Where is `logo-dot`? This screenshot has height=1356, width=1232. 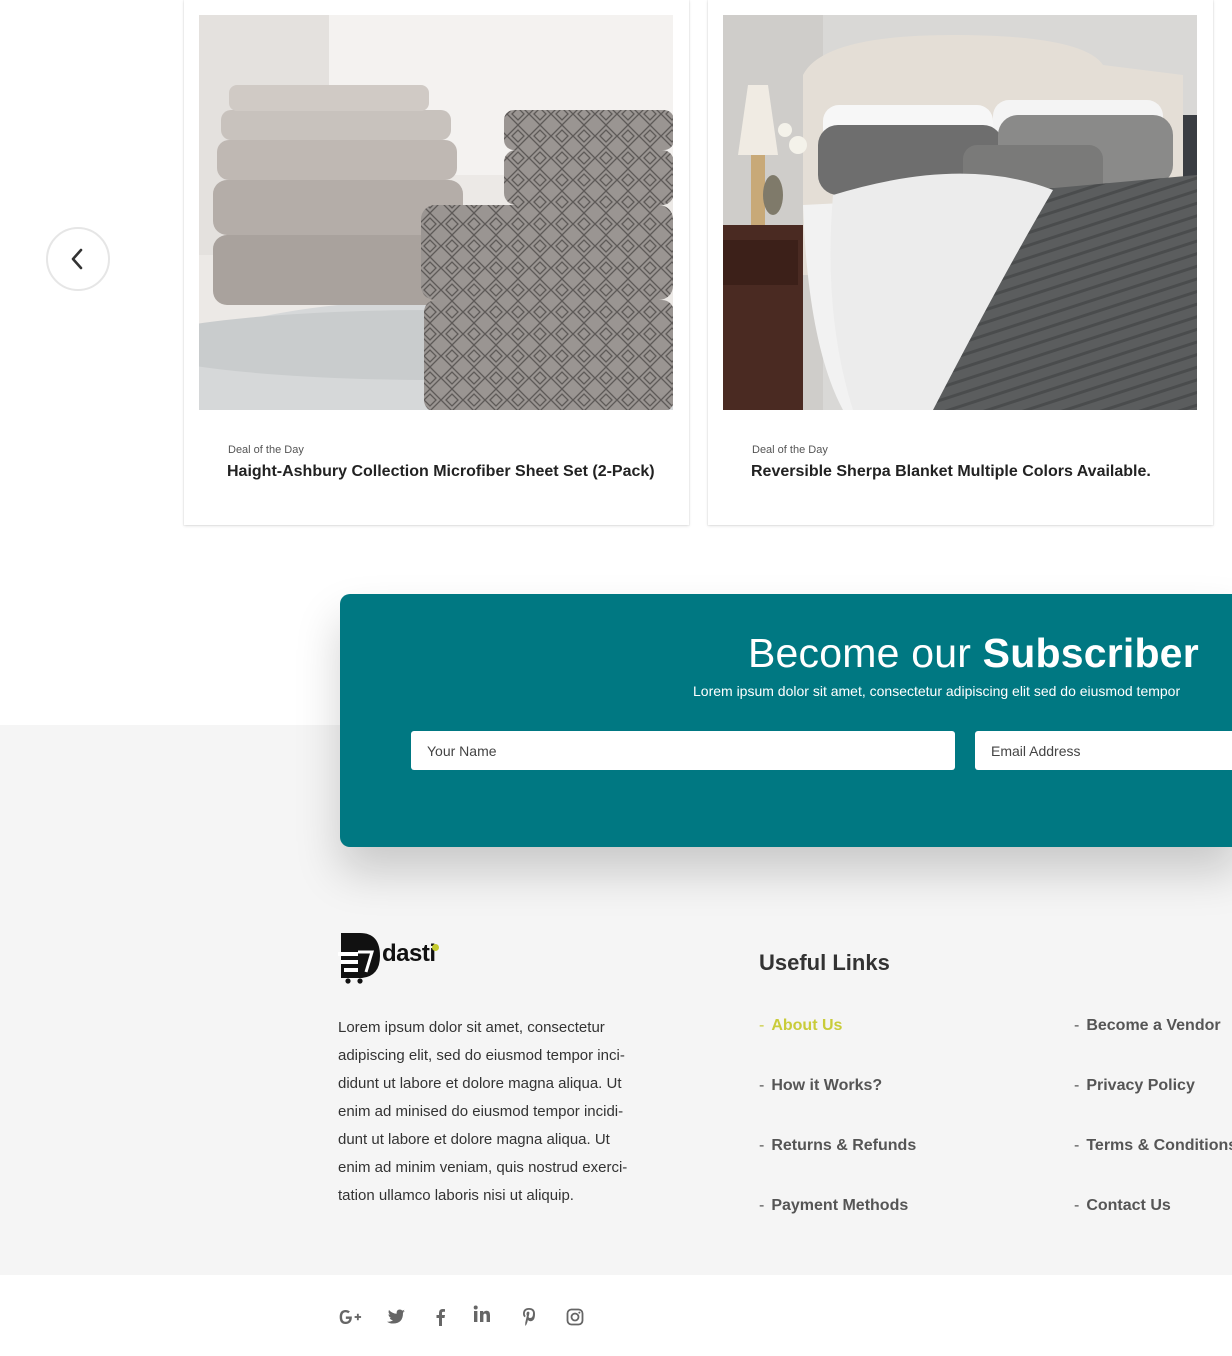
logo-dot is located at coordinates (435, 947).